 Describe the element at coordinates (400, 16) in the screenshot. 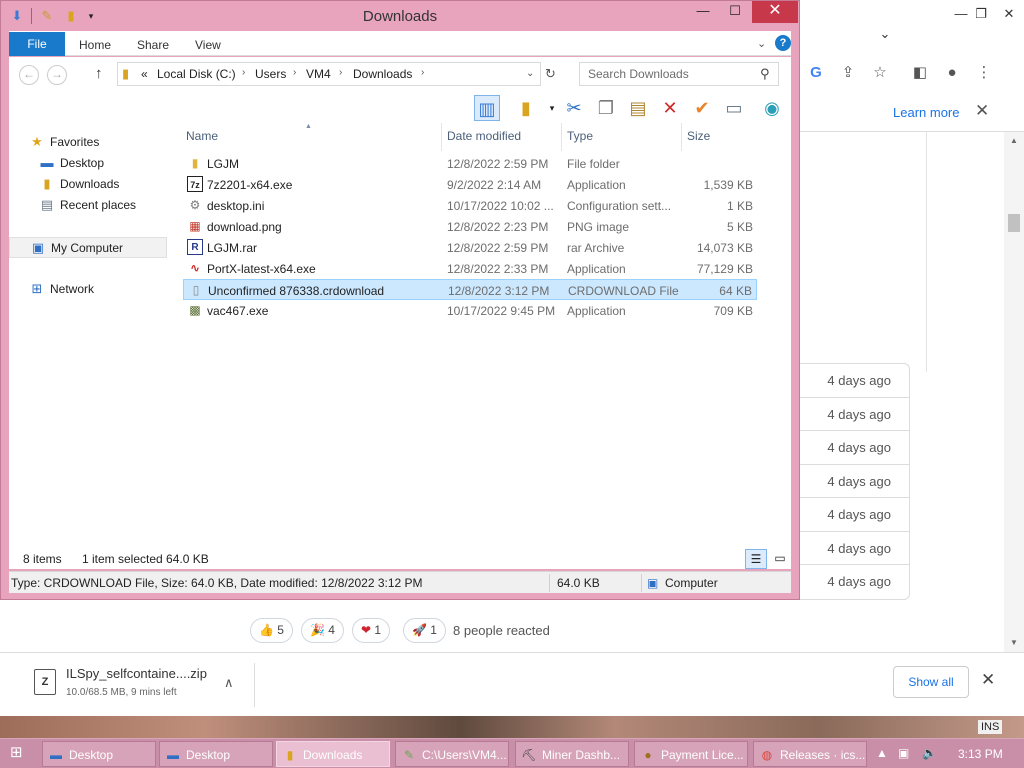

I see `explorer-titlebar: ⬇ ✎ ▮ ▾ Downloads — ☐ ✕` at that location.